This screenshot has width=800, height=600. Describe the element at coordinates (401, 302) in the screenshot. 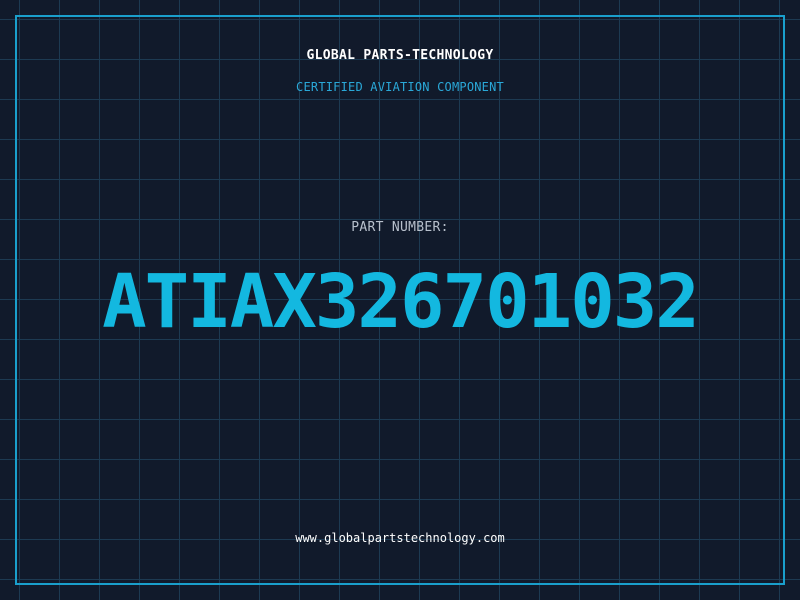

I see `part-number-value: ATIAX326701032` at that location.